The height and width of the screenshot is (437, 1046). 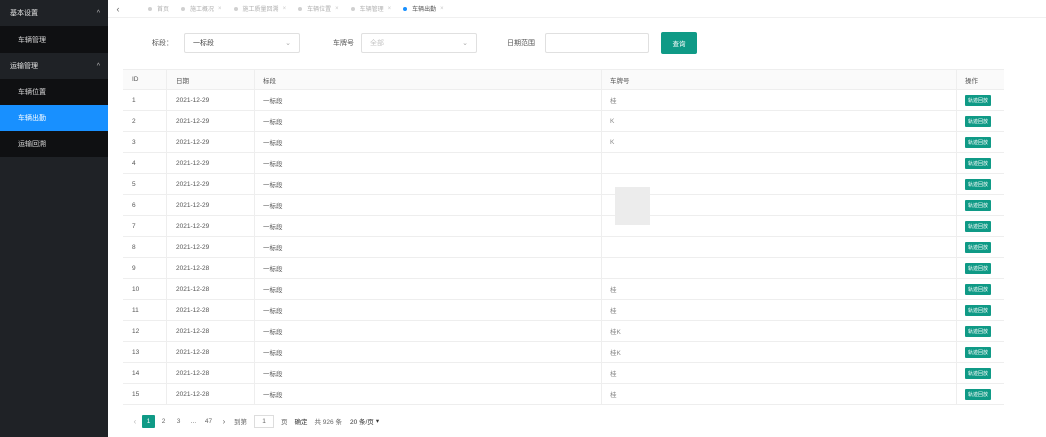 What do you see at coordinates (577, 9) in the screenshot?
I see `tabs-bar: ‹ 首页 施工概况 × 施工质量回溯 × 车辆位置 × 车辆管理 × 车辆出勤` at bounding box center [577, 9].